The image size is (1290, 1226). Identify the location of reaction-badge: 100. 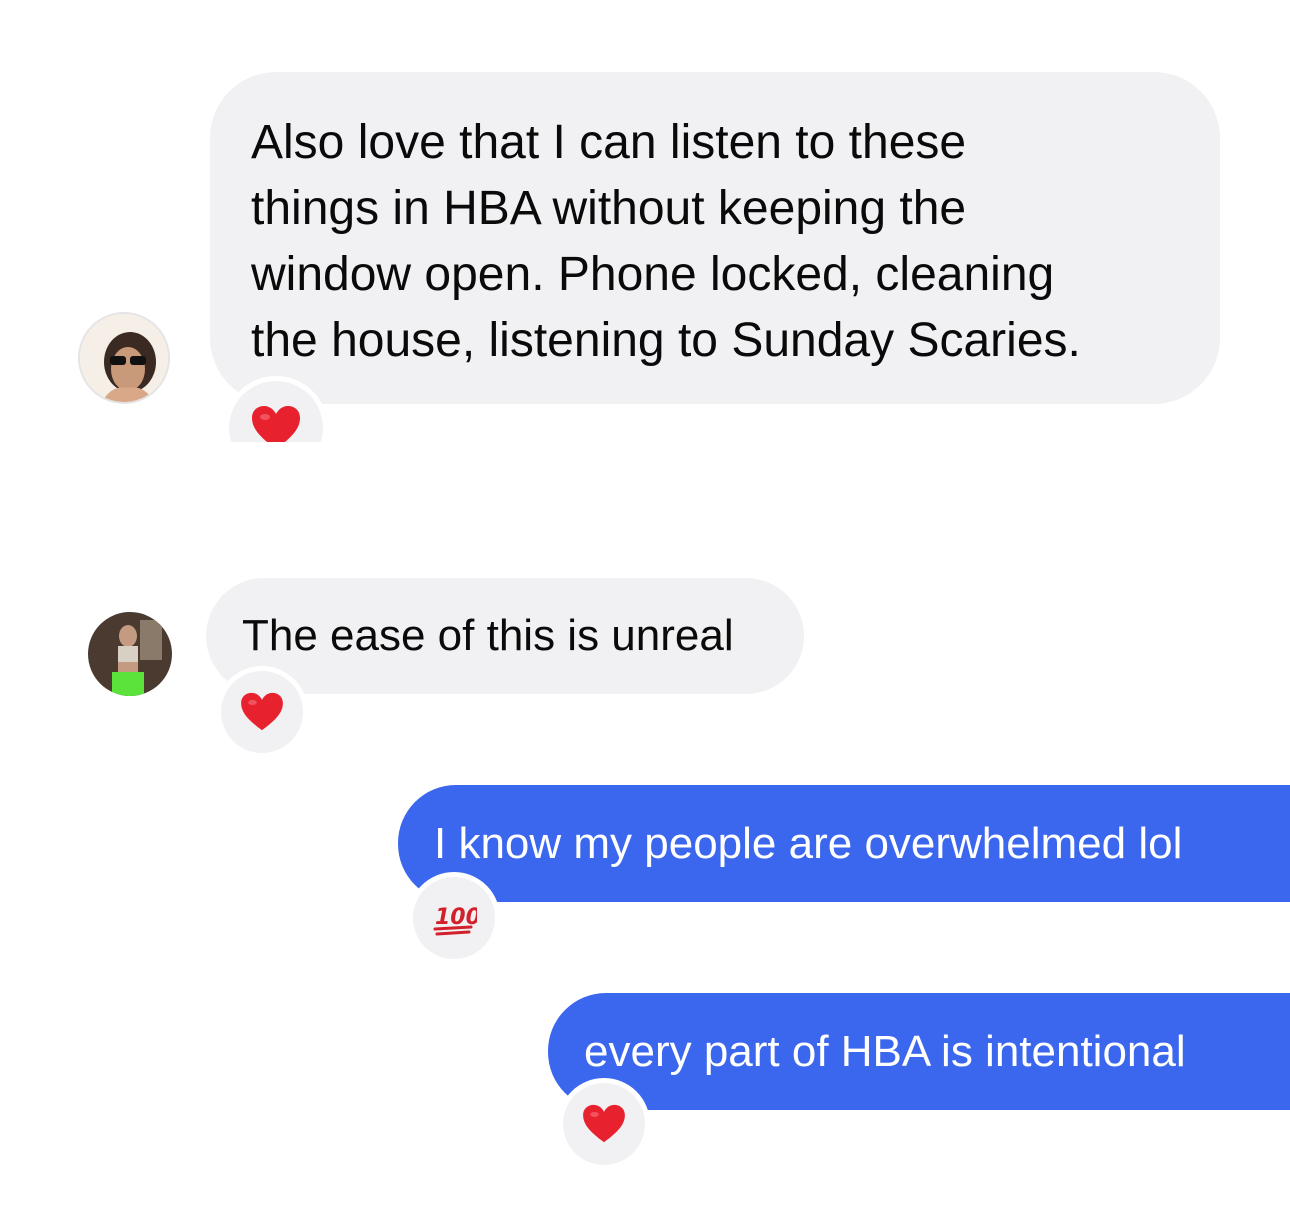
(454, 918).